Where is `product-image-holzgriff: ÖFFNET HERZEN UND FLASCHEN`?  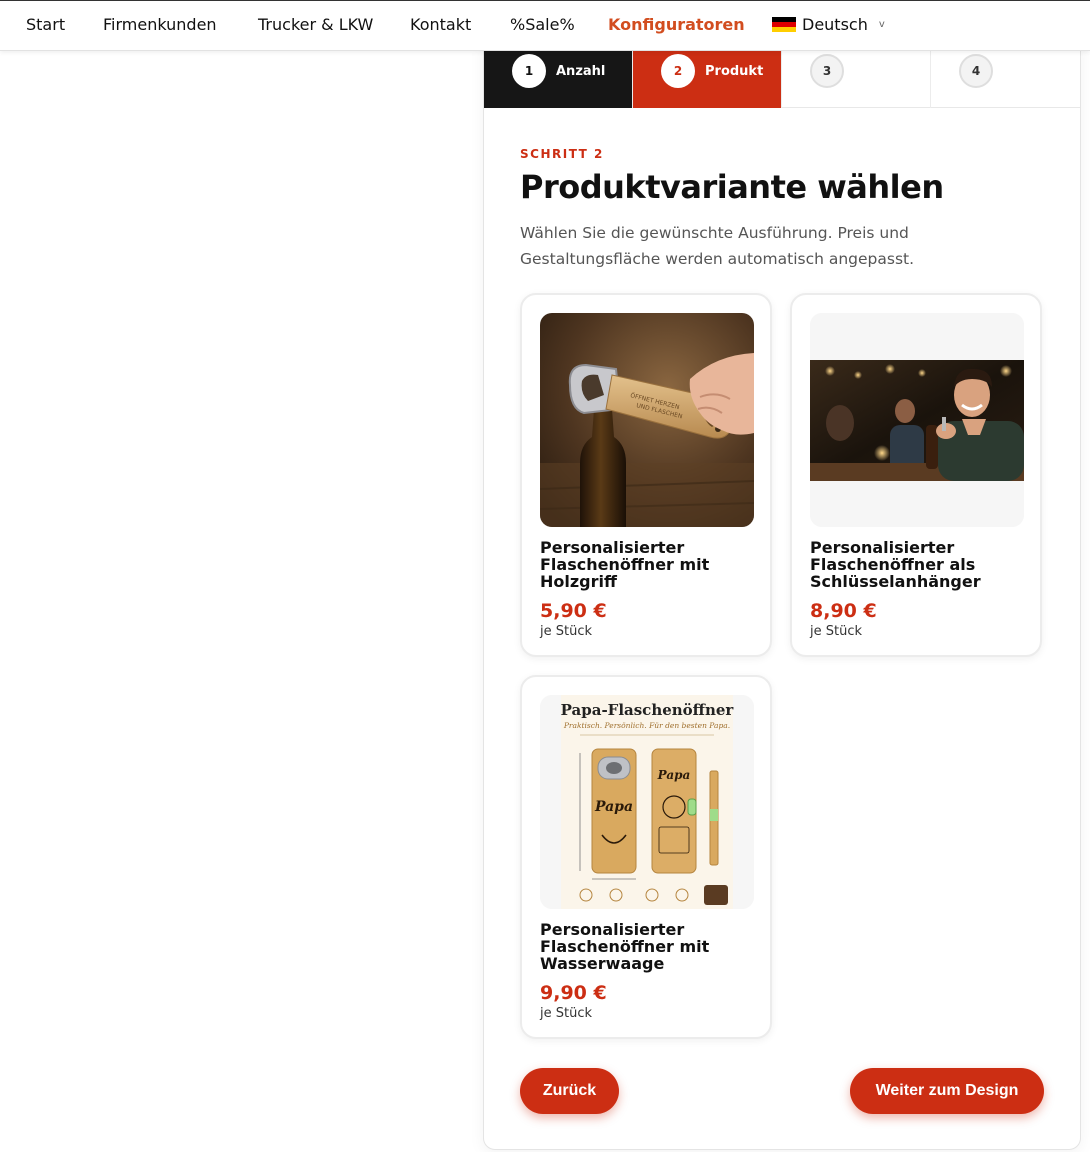
product-image-holzgriff: ÖFFNET HERZEN UND FLASCHEN is located at coordinates (647, 420).